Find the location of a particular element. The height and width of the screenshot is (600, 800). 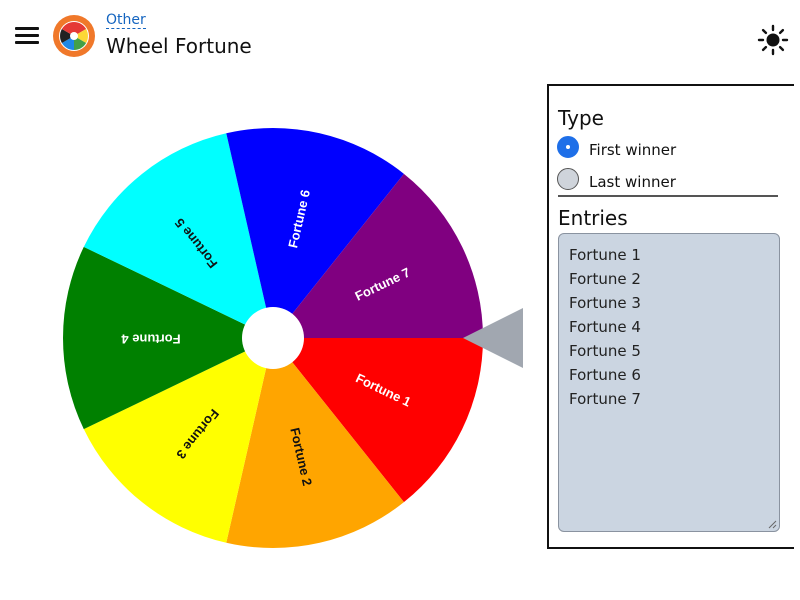

type-title: Type is located at coordinates (581, 118).